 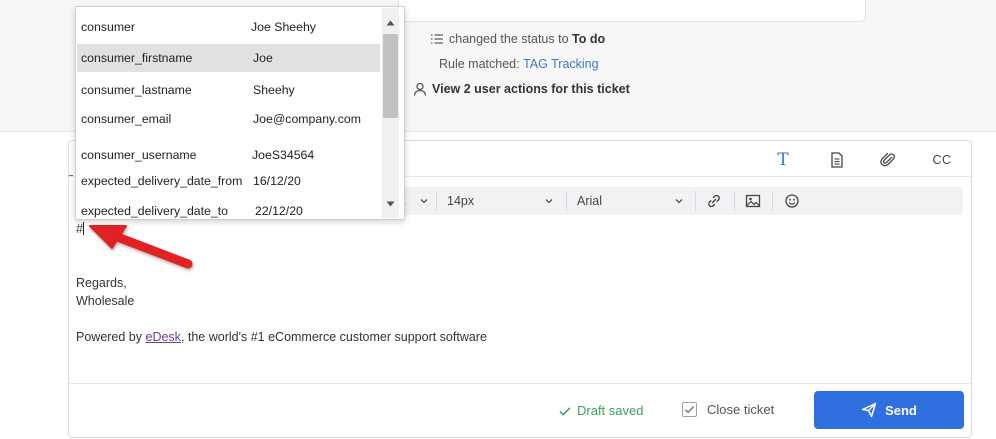 I want to click on font-size-value: 14px, so click(x=461, y=201).